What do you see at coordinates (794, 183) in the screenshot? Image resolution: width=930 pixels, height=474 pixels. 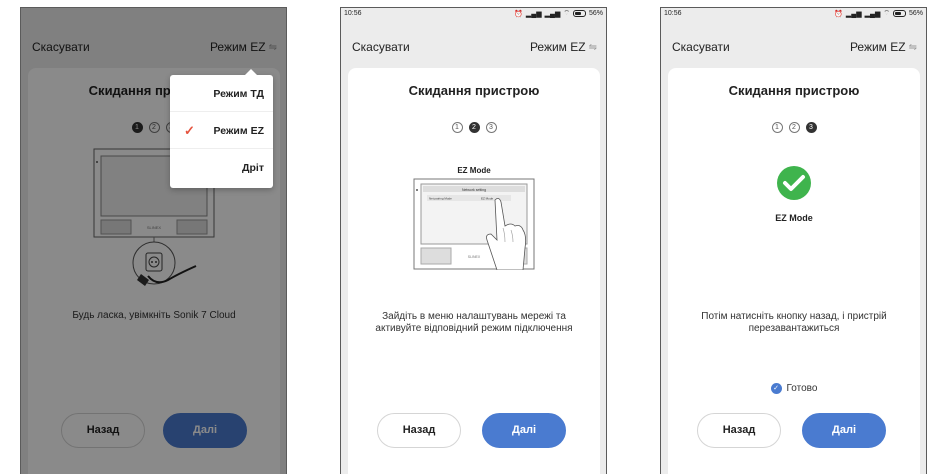 I see `success-check-icon` at bounding box center [794, 183].